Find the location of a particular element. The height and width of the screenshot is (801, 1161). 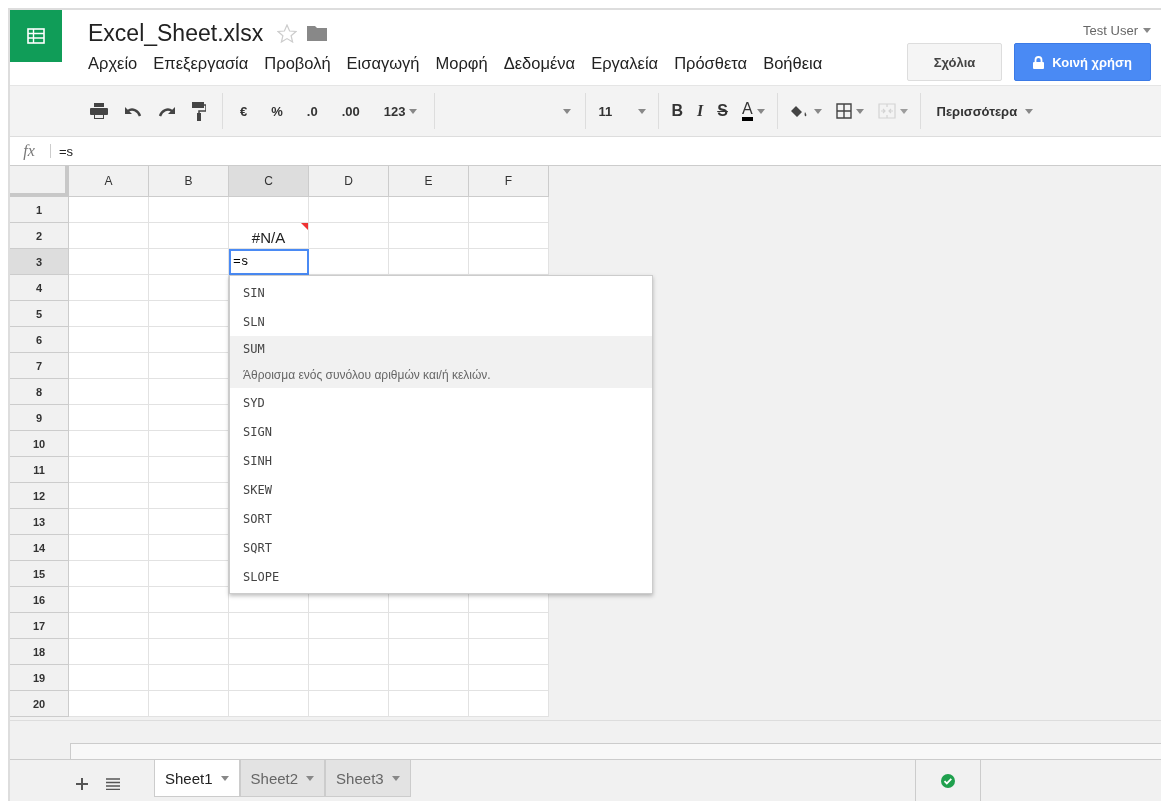

sheet-tab: Sheet3 is located at coordinates (368, 778).